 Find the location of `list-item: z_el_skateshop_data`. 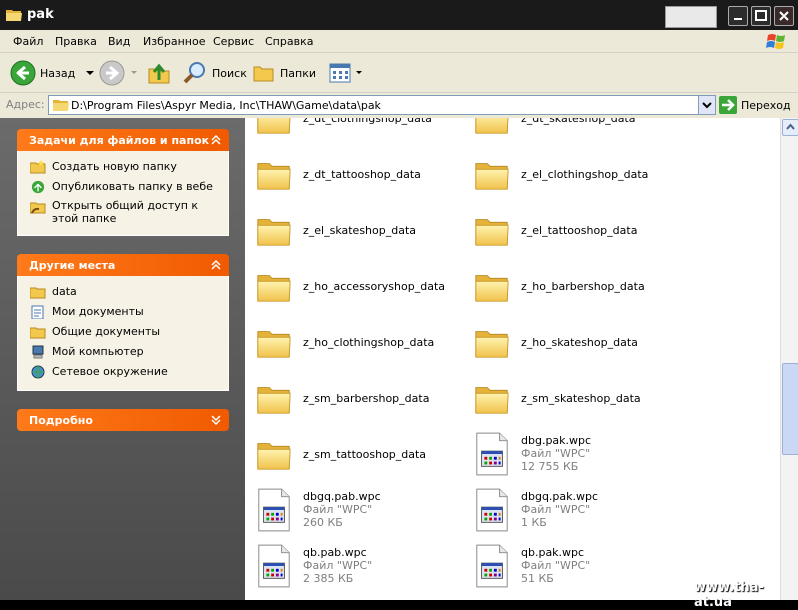

list-item: z_el_skateshop_data is located at coordinates (355, 235).